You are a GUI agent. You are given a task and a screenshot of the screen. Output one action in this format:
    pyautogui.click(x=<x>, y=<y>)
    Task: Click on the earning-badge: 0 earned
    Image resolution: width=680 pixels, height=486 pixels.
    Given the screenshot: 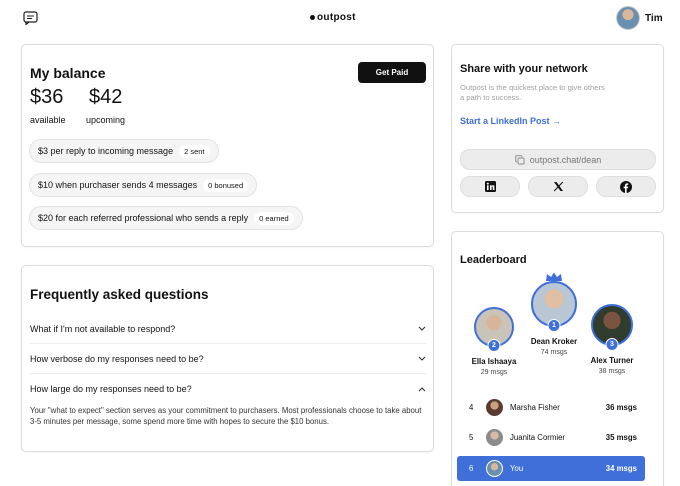 What is the action you would take?
    pyautogui.click(x=274, y=218)
    